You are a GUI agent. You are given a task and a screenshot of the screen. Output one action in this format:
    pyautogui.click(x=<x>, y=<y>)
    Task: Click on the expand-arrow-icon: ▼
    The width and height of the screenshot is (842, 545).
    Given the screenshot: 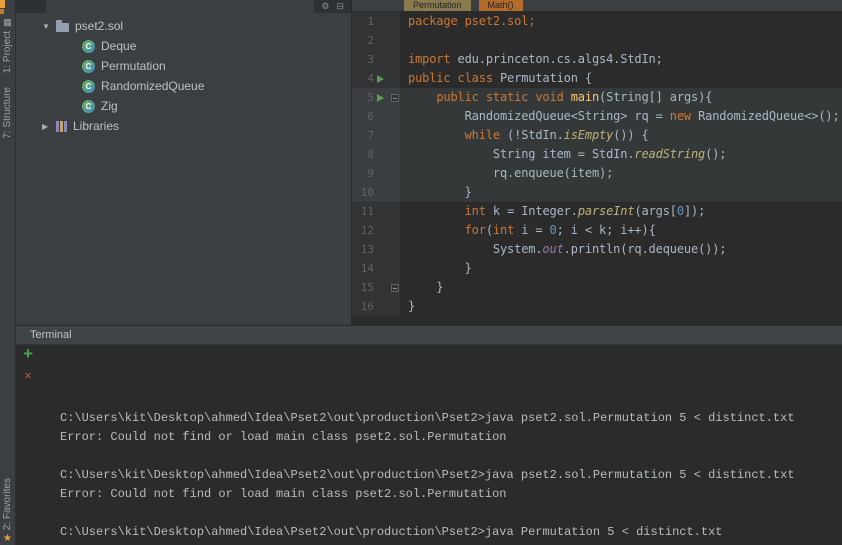 What is the action you would take?
    pyautogui.click(x=49, y=26)
    